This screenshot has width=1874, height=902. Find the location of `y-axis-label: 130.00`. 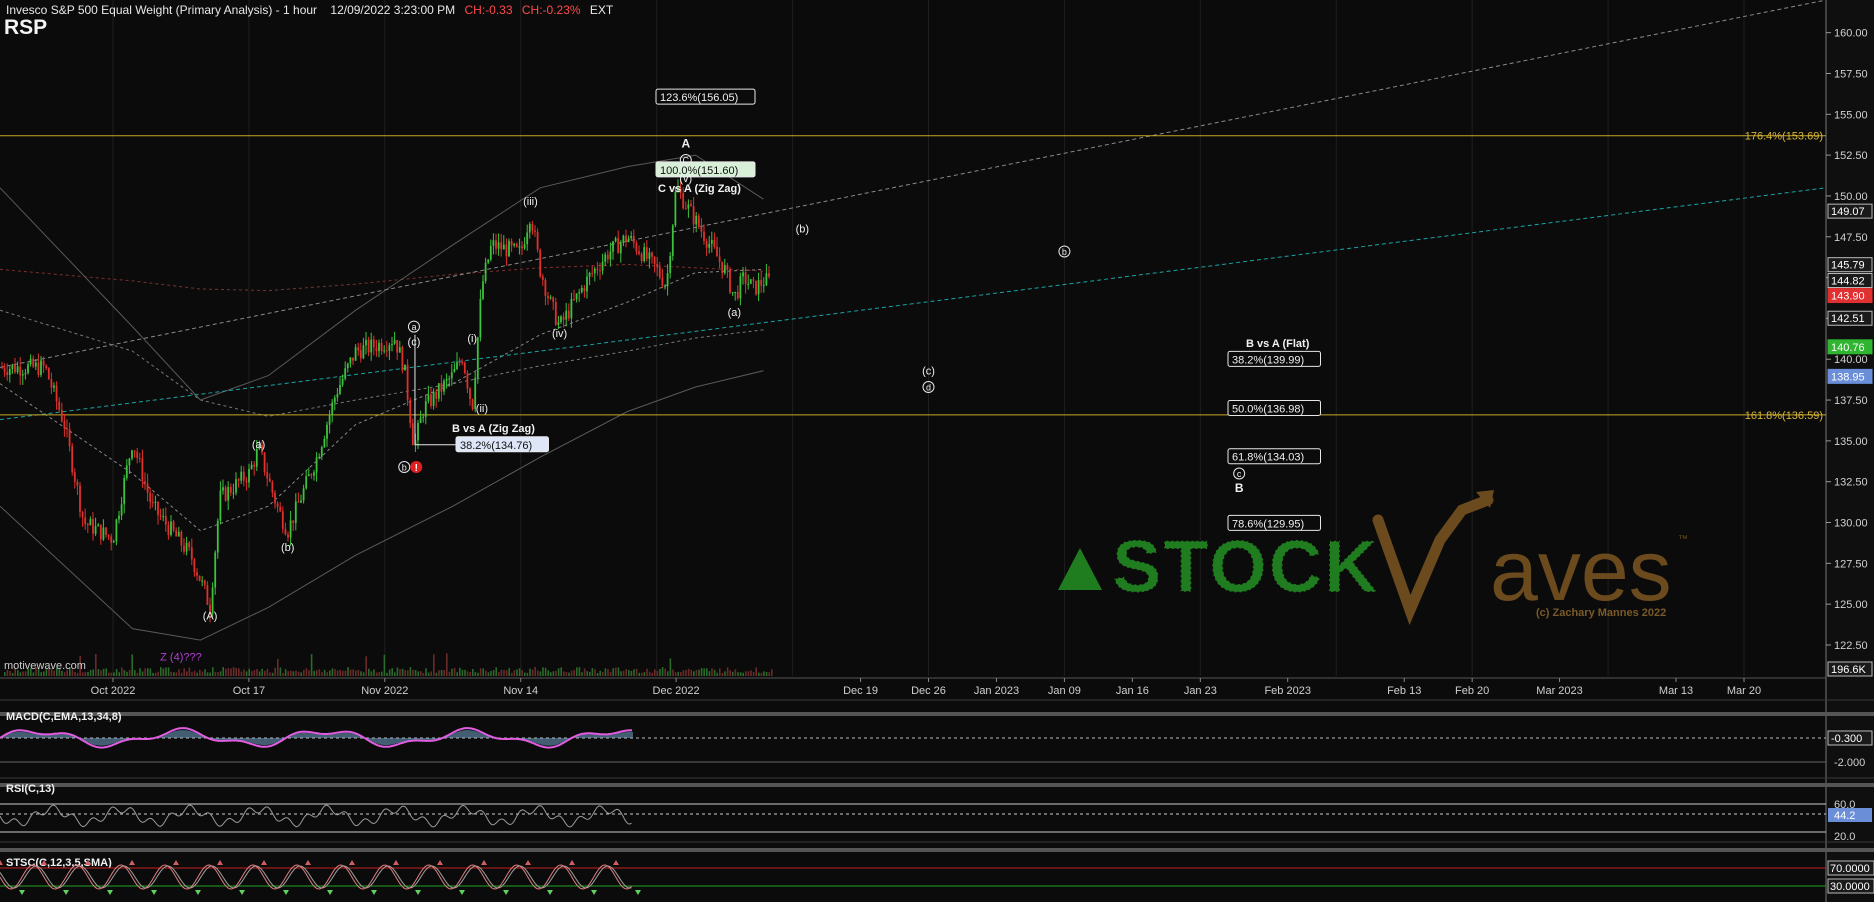

y-axis-label: 130.00 is located at coordinates (1851, 524).